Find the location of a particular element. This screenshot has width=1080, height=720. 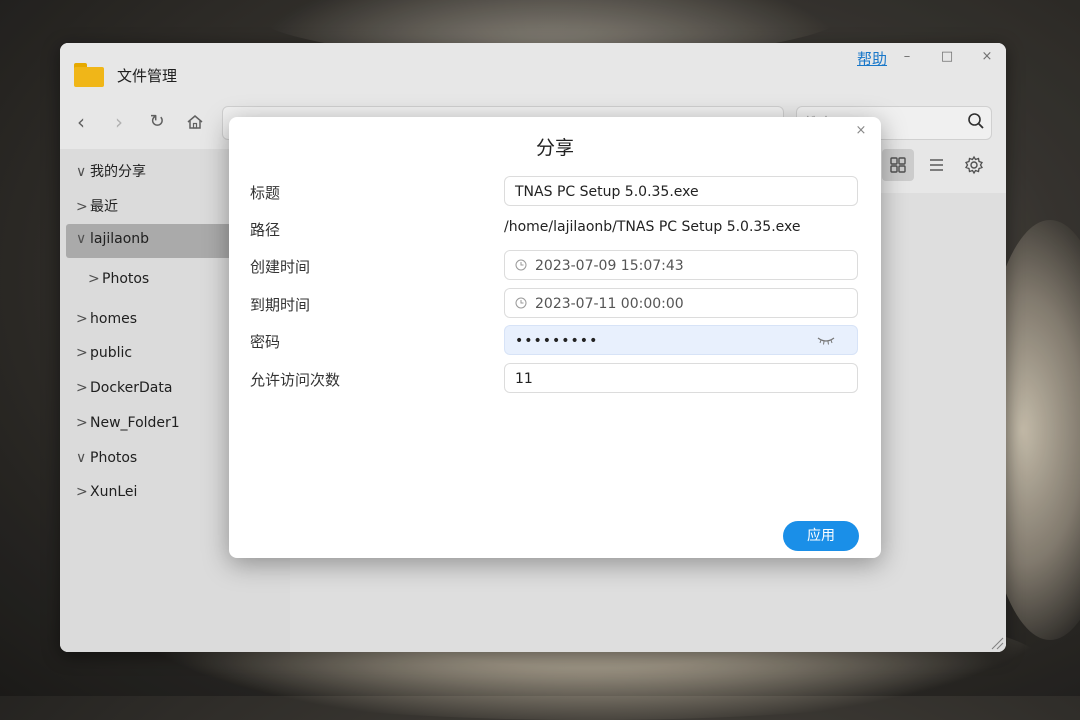

created-time-value: 2023-07-09 15:07:43 is located at coordinates (609, 266).